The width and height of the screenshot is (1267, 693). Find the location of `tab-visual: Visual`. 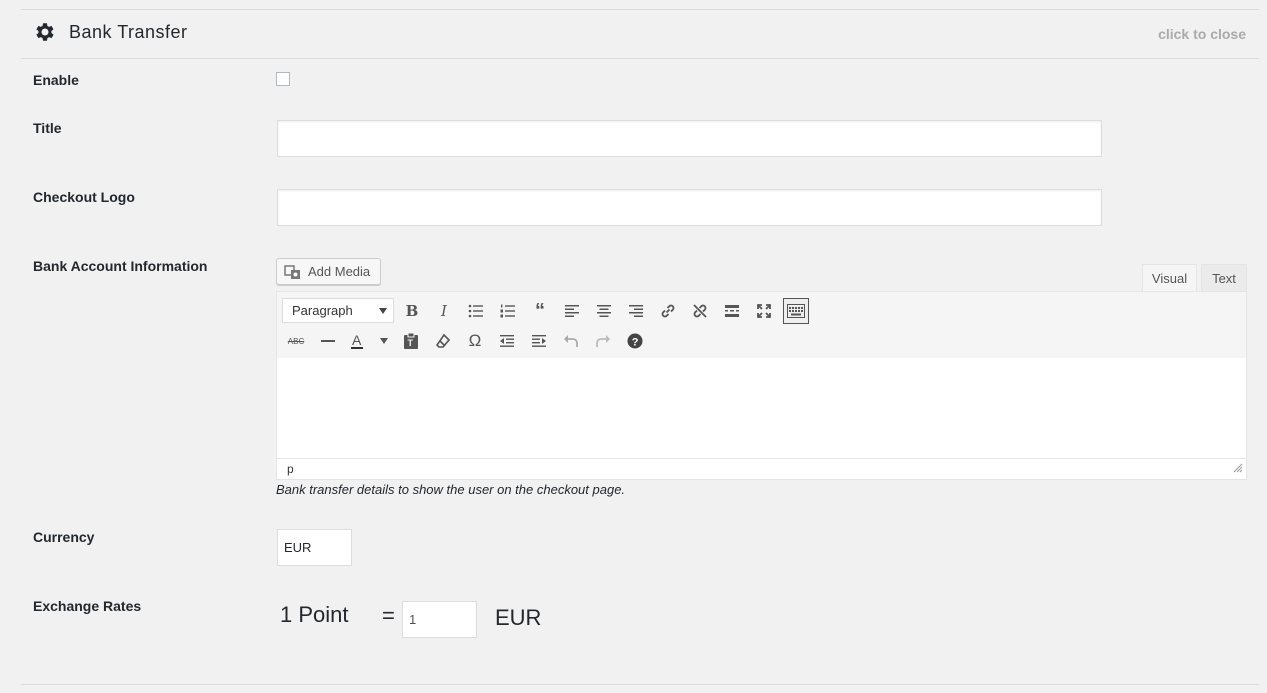

tab-visual: Visual is located at coordinates (1169, 278).